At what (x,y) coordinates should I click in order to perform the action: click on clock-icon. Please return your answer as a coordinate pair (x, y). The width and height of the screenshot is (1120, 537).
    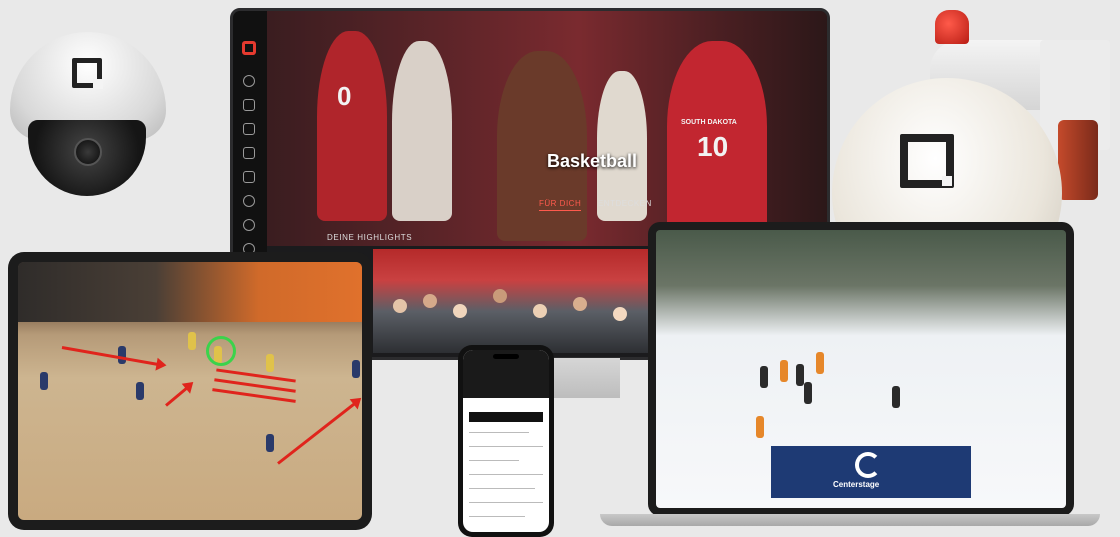
    Looking at the image, I should click on (249, 201).